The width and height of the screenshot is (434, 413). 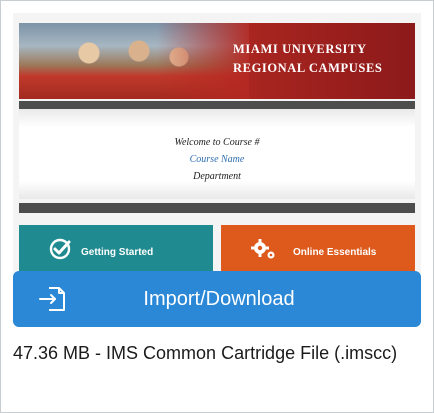 I want to click on divider-bar-bottom, so click(x=217, y=208).